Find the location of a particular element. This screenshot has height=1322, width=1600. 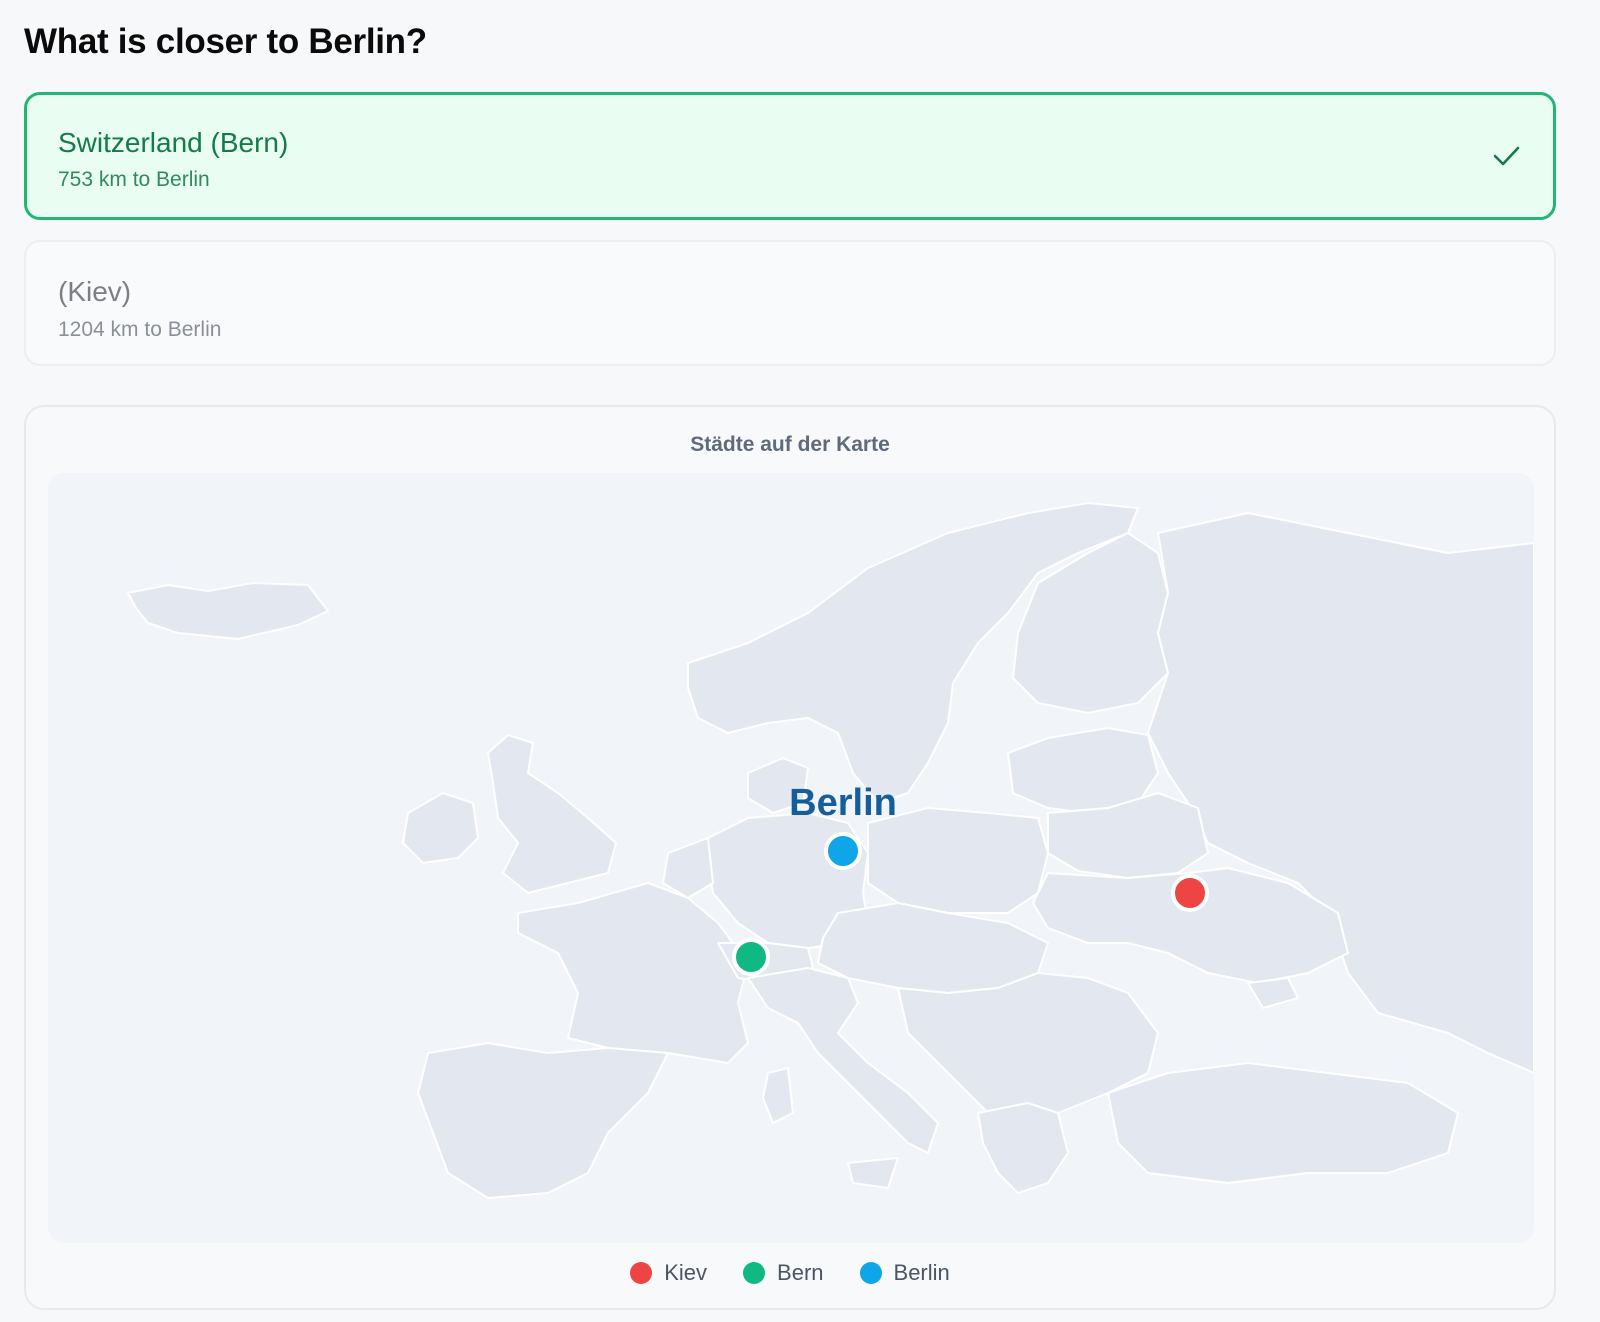

sardinia-shape is located at coordinates (778, 1095).